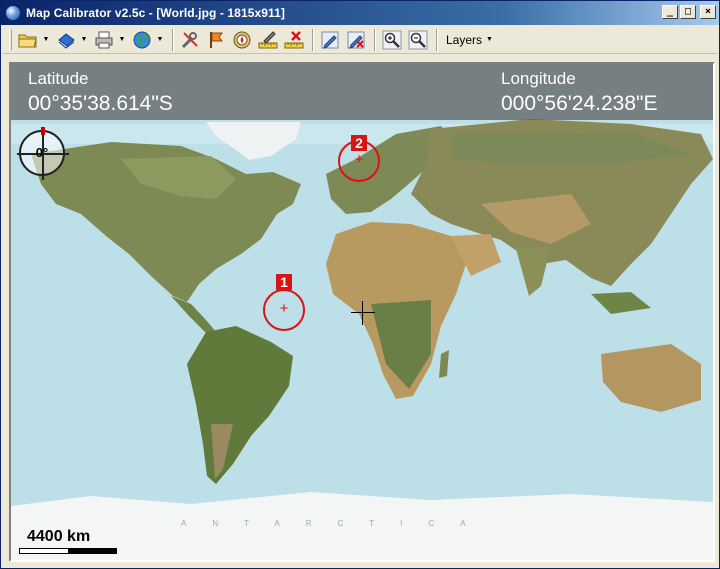 This screenshot has height=569, width=720. I want to click on latitude-label: Latitude, so click(58, 78).